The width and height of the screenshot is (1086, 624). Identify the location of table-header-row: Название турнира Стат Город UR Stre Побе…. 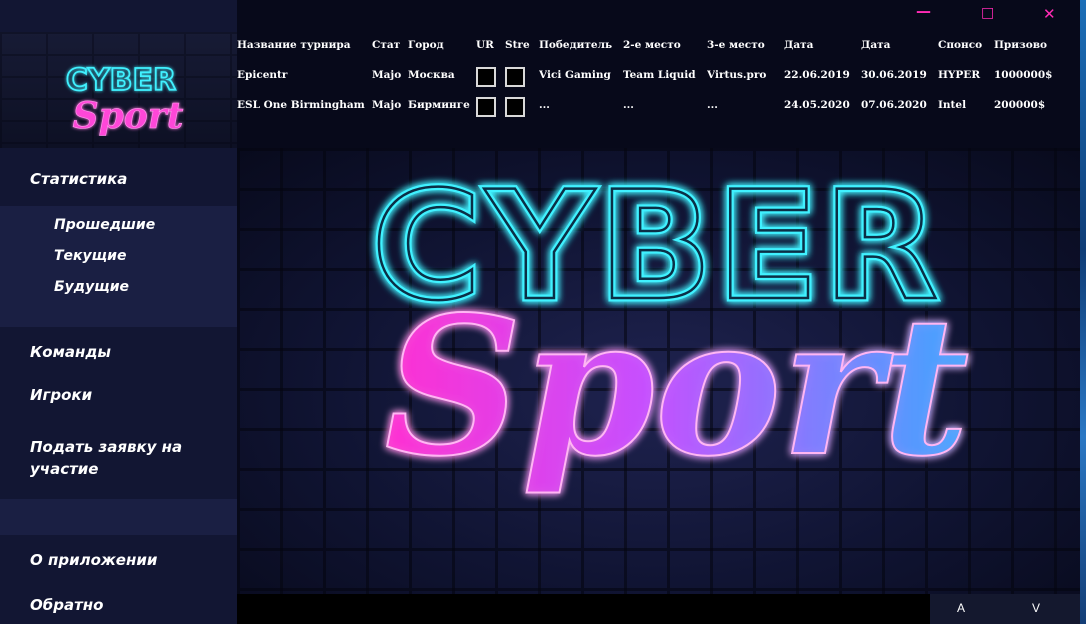
(645, 45).